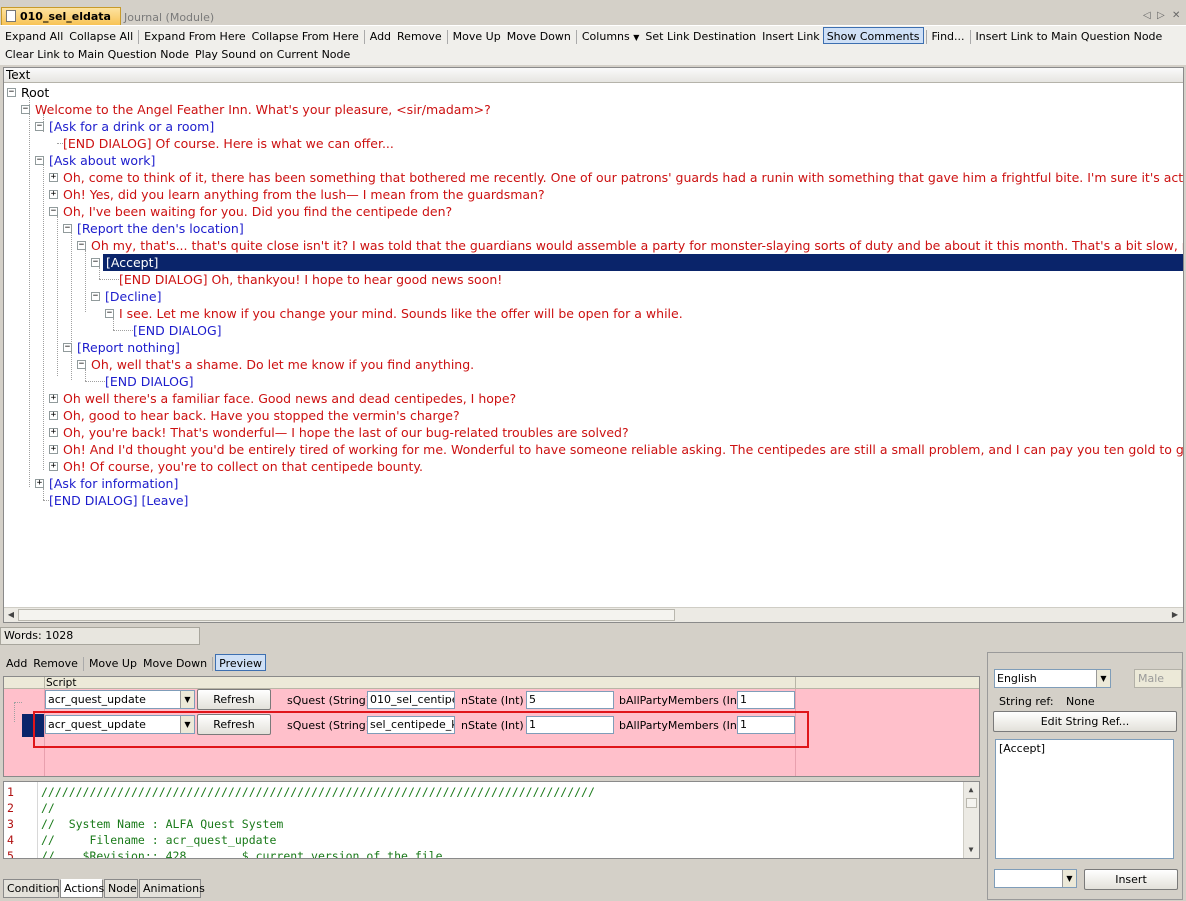 The height and width of the screenshot is (901, 1186). What do you see at coordinates (1084, 799) in the screenshot?
I see `node-text-editor: [Accept]` at bounding box center [1084, 799].